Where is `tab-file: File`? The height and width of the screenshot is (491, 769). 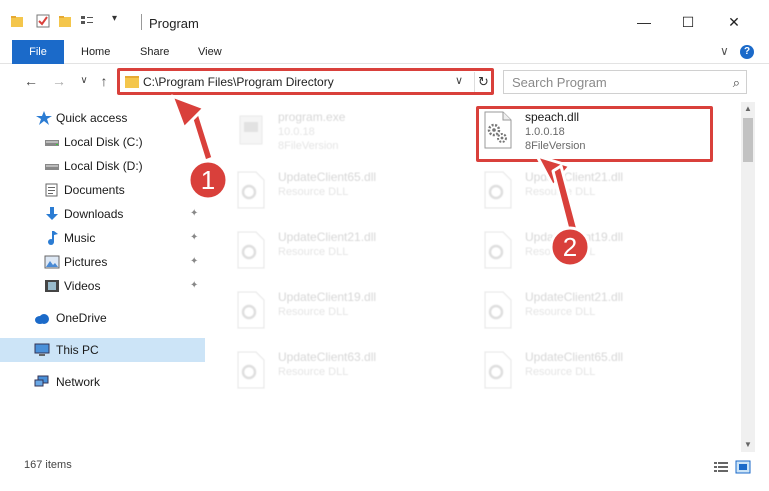
tab-file: File is located at coordinates (38, 52).